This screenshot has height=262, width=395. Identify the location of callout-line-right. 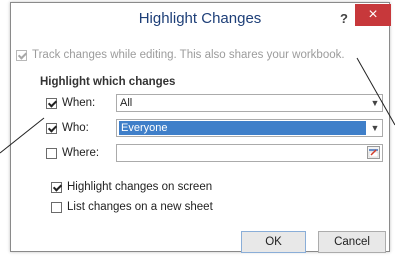
(375, 91).